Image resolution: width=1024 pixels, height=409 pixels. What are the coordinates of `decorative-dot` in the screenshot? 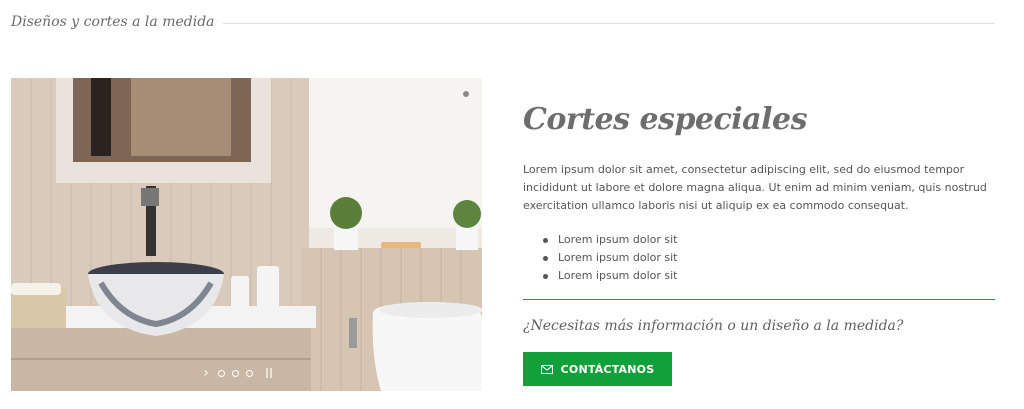 It's located at (466, 94).